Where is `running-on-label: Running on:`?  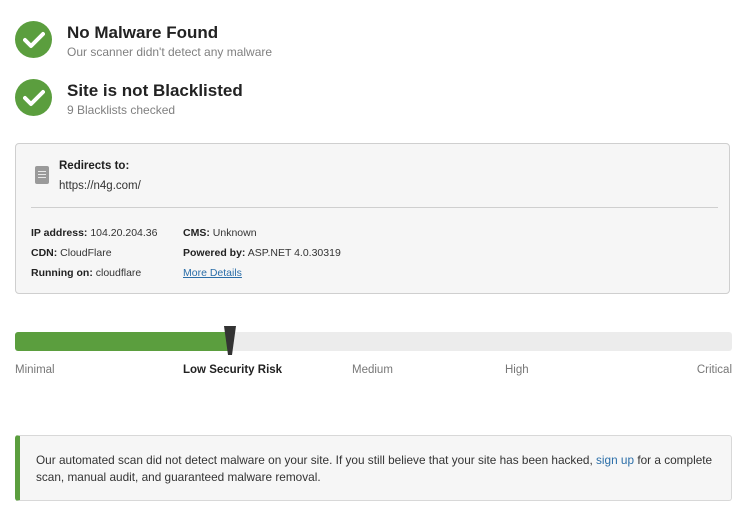
running-on-label: Running on: is located at coordinates (62, 273).